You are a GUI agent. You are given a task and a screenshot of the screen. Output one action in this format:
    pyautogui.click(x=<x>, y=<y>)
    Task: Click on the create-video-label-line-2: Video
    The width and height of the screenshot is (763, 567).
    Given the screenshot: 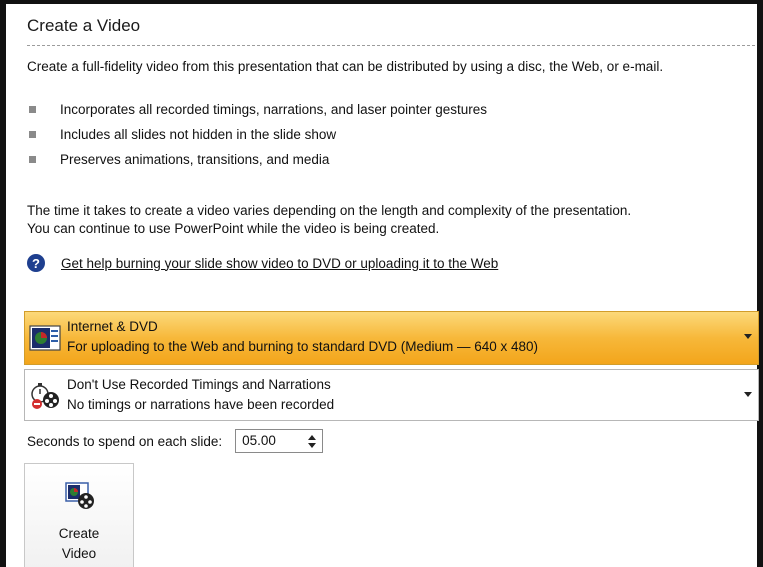 What is the action you would take?
    pyautogui.click(x=79, y=553)
    